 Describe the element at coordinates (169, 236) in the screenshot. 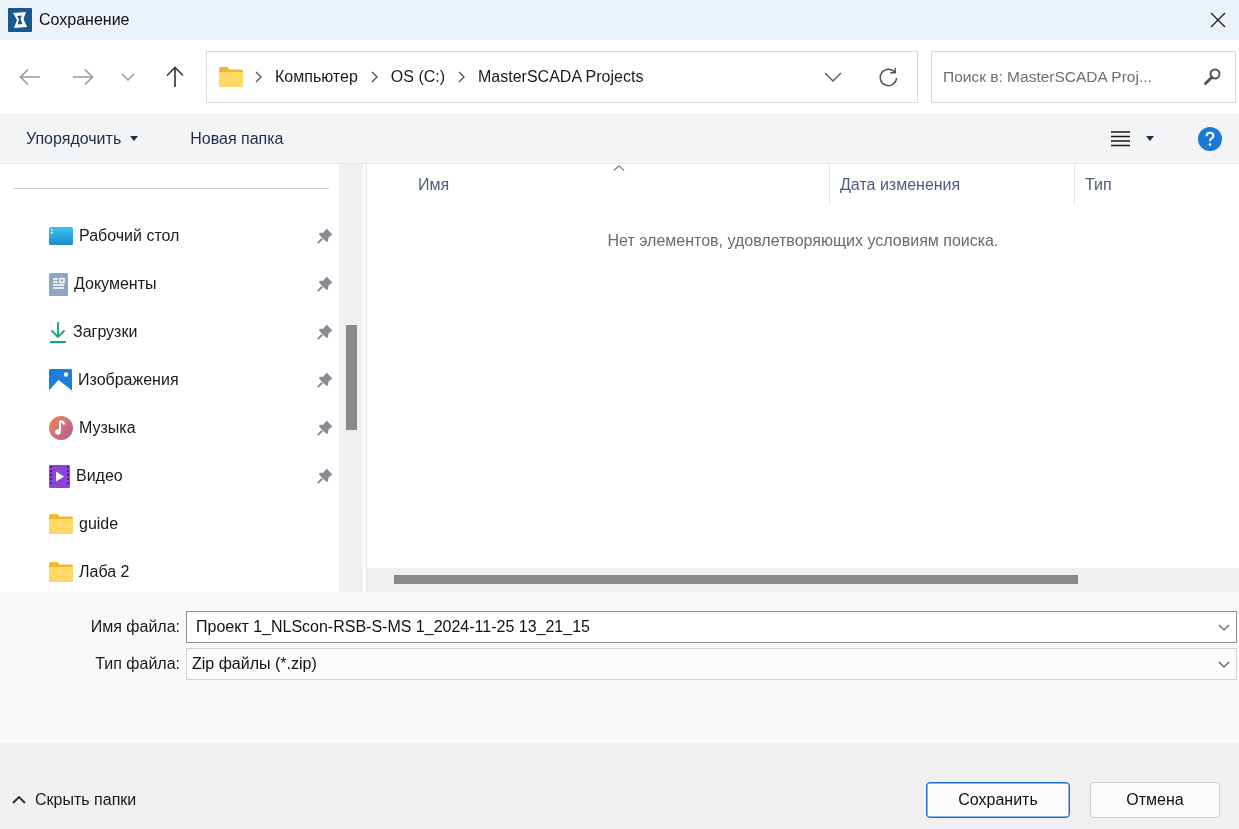

I see `sidebar-item: Рабочий стол` at that location.